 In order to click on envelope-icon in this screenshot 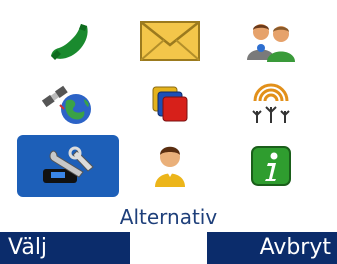, I will do `click(170, 41)`.